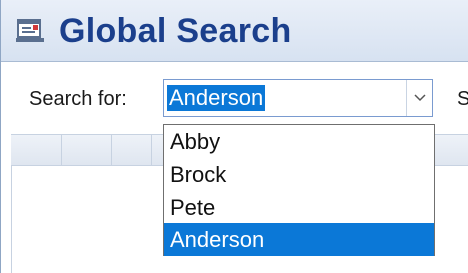  I want to click on dropdown-option-abby: Abby, so click(299, 141).